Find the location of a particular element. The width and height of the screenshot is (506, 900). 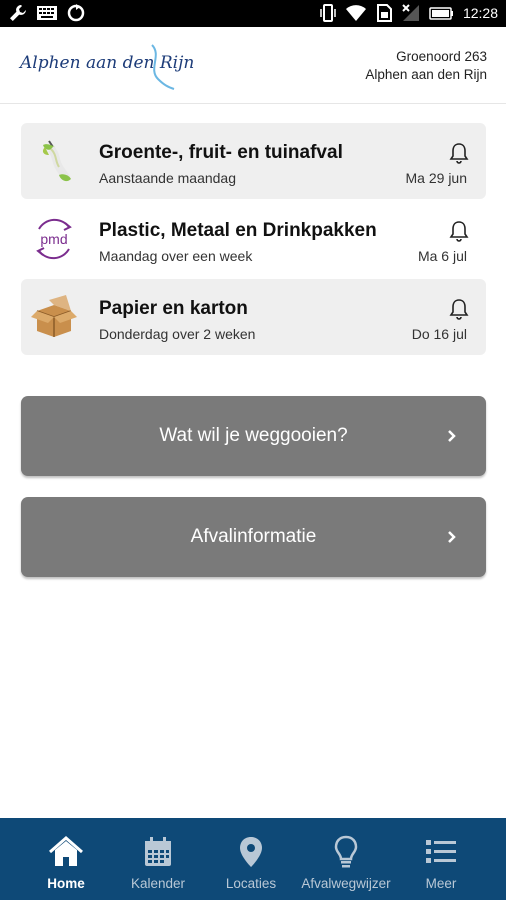

svg-text: pmd is located at coordinates (53, 239).